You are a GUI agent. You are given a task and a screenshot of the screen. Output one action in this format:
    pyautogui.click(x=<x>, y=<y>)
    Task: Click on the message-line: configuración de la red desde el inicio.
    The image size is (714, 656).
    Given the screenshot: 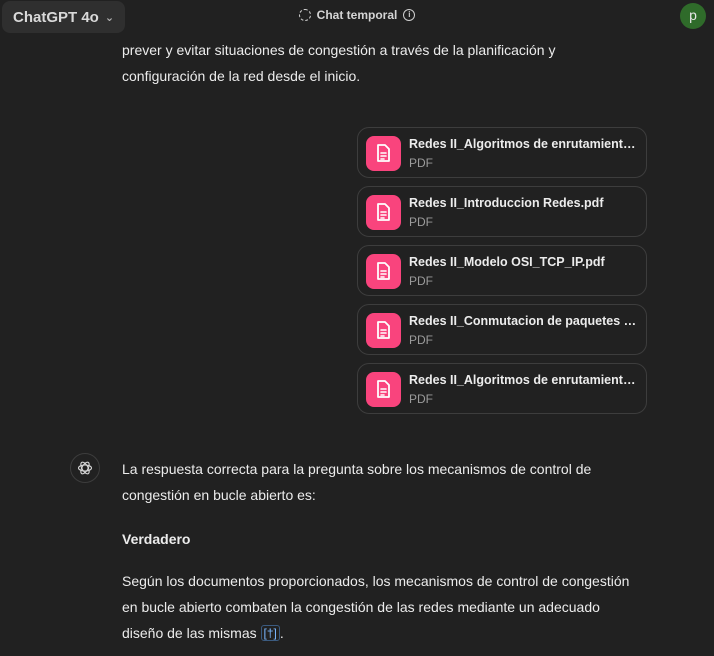 What is the action you would take?
    pyautogui.click(x=241, y=76)
    